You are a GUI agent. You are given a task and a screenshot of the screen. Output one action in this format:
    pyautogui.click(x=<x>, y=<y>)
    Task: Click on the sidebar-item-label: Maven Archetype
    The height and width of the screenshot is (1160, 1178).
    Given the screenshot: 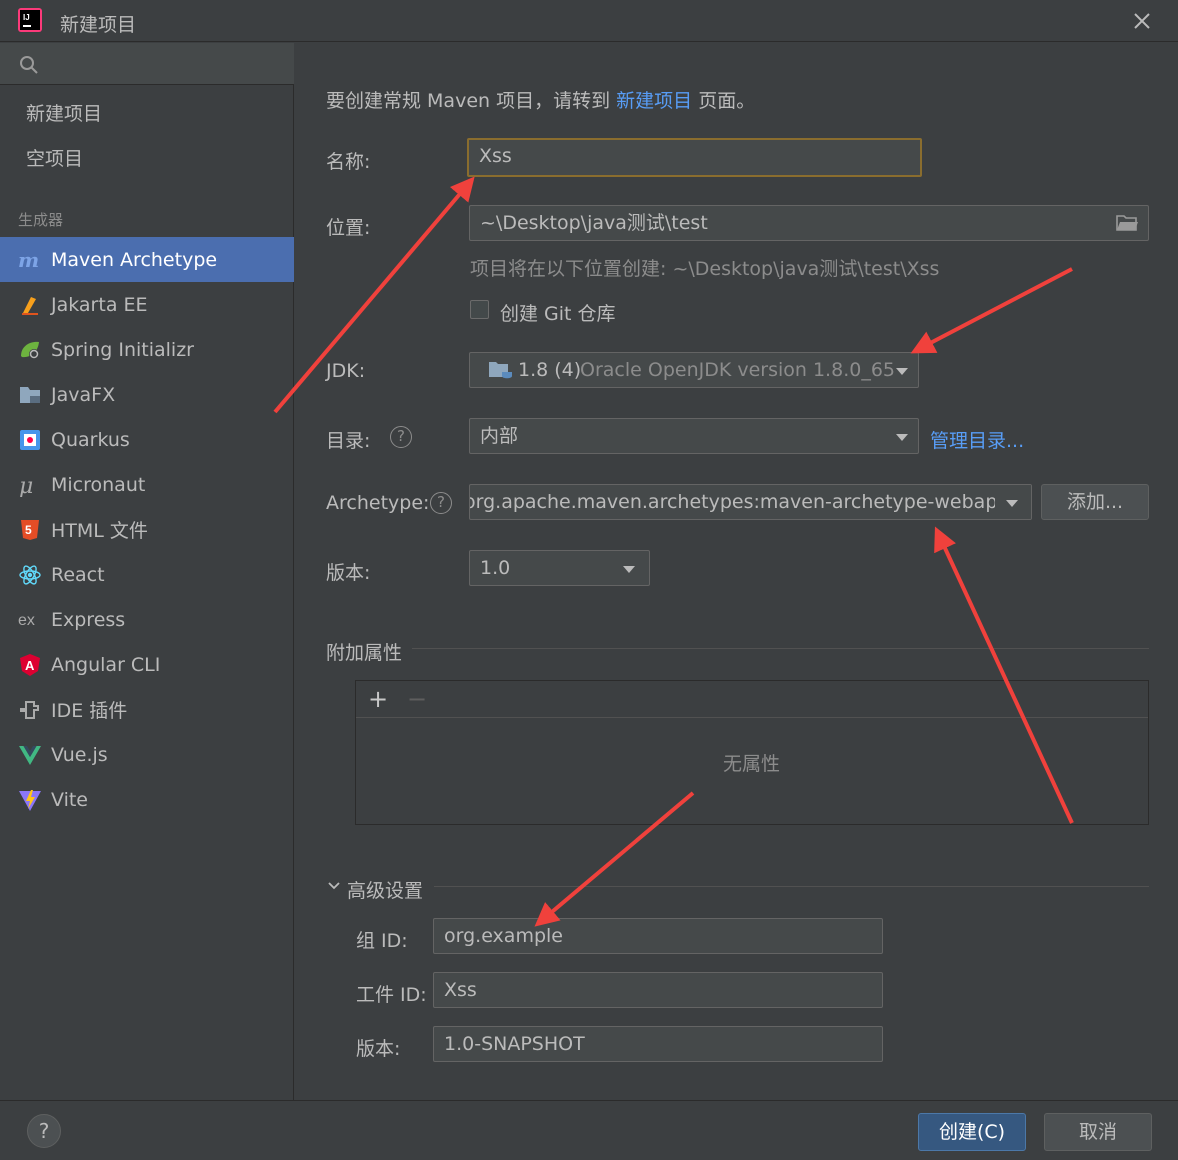 What is the action you would take?
    pyautogui.click(x=134, y=259)
    